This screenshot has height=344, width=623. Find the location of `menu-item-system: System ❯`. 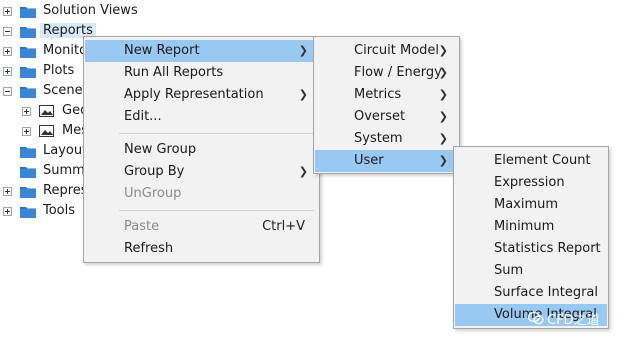

menu-item-system: System ❯ is located at coordinates (386, 139).